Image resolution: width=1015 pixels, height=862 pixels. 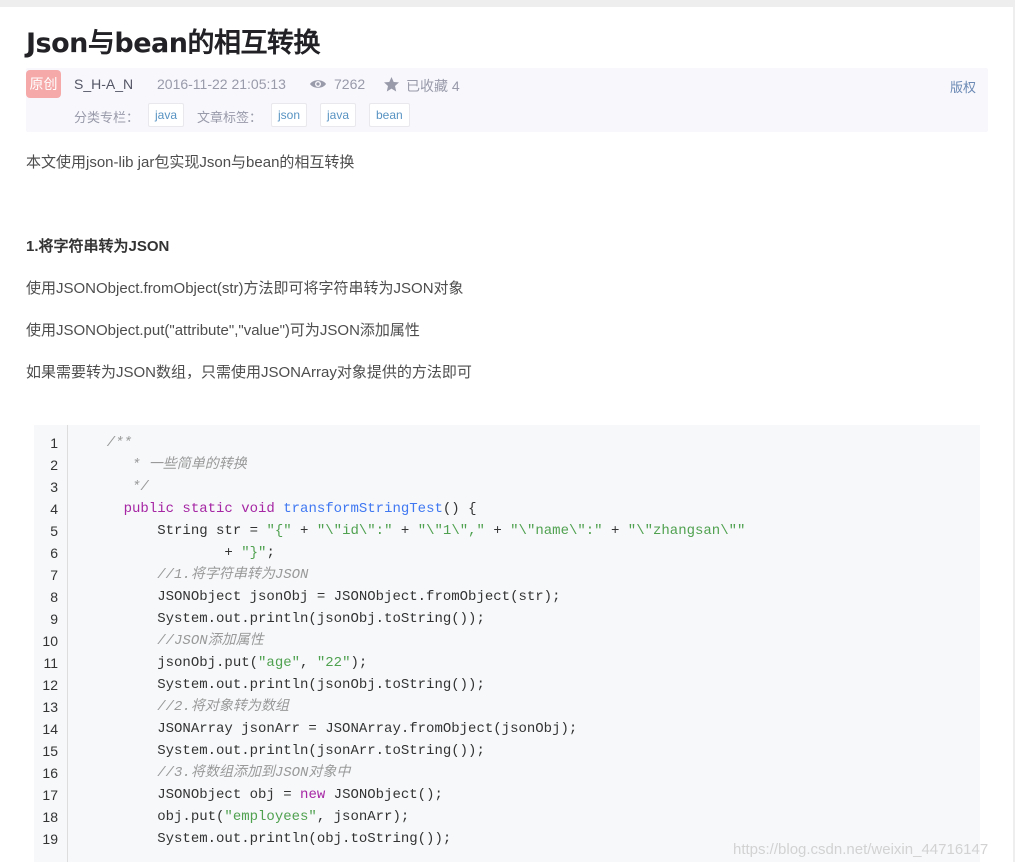 What do you see at coordinates (50, 685) in the screenshot?
I see `line-number: 12` at bounding box center [50, 685].